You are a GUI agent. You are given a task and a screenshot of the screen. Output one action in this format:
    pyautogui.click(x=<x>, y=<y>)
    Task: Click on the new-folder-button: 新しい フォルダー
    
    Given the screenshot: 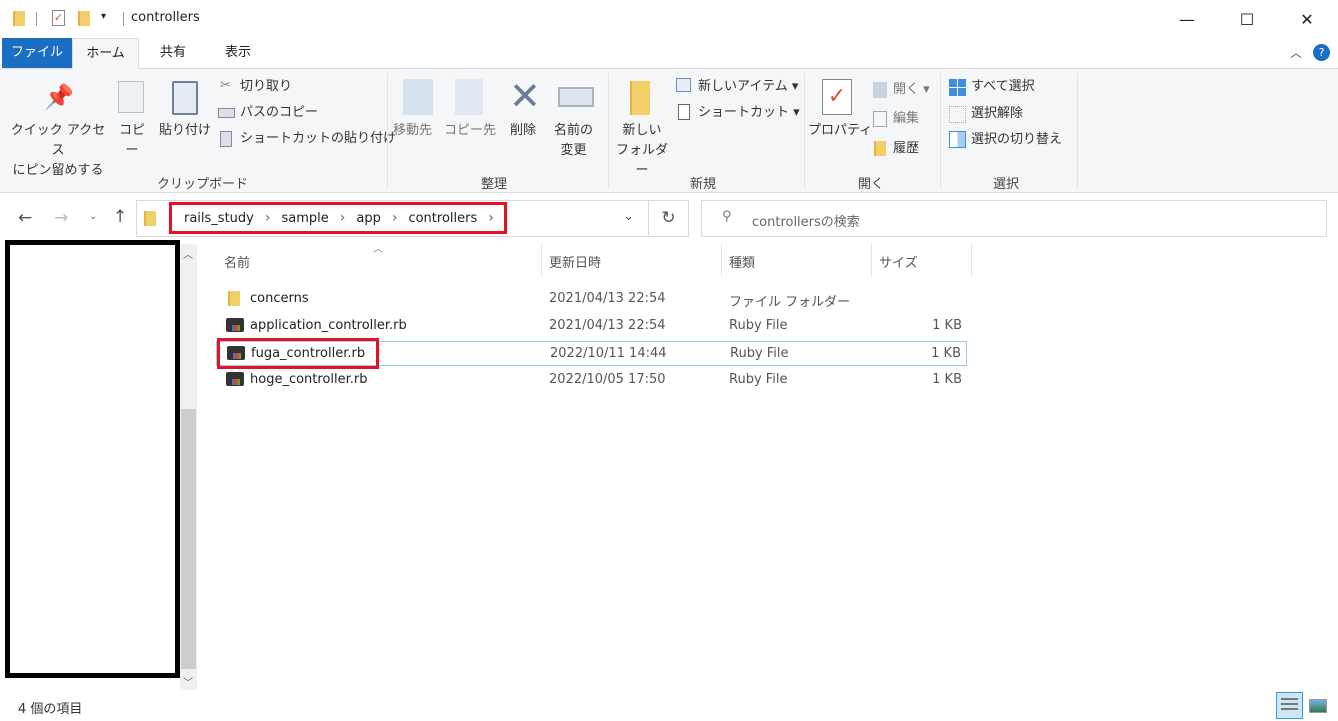 What is the action you would take?
    pyautogui.click(x=642, y=151)
    